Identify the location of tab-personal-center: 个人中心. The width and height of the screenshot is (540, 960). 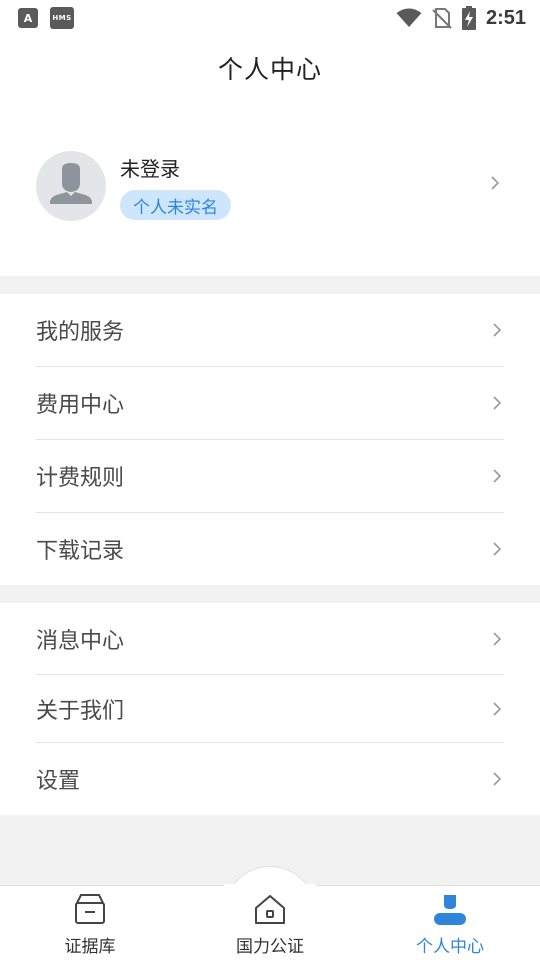
(450, 922).